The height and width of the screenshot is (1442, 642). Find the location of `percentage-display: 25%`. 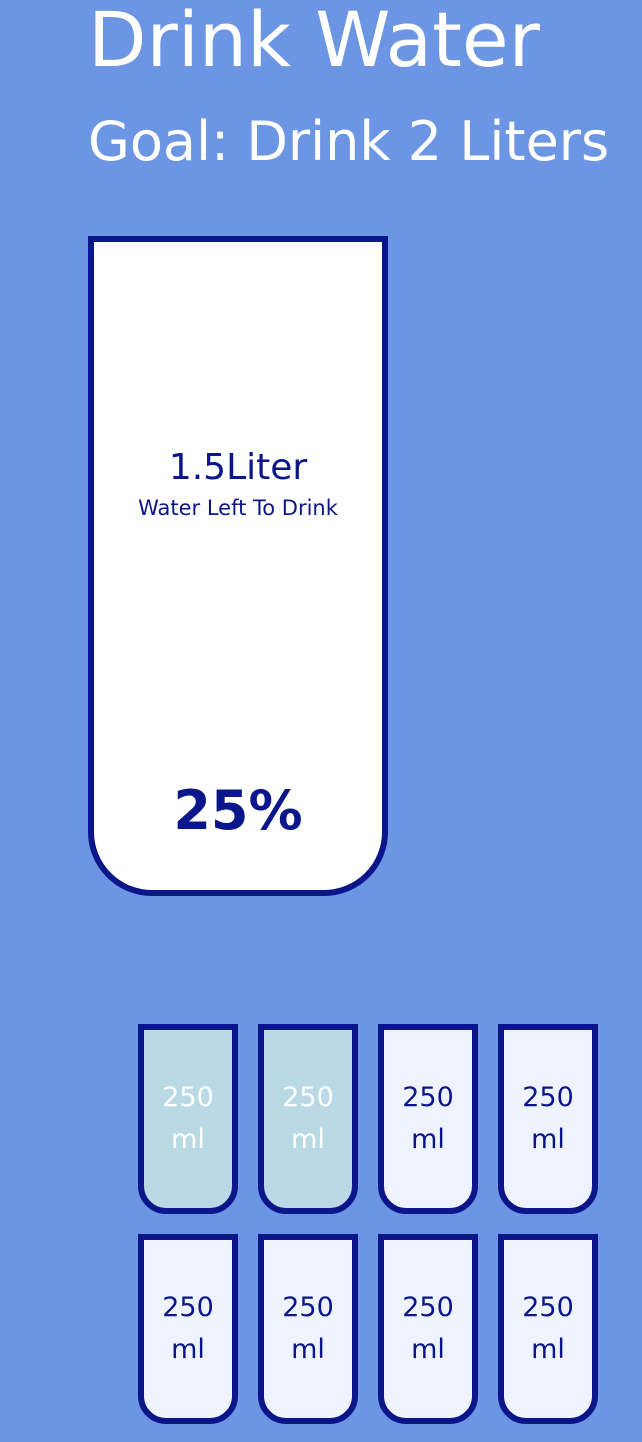

percentage-display: 25% is located at coordinates (238, 810).